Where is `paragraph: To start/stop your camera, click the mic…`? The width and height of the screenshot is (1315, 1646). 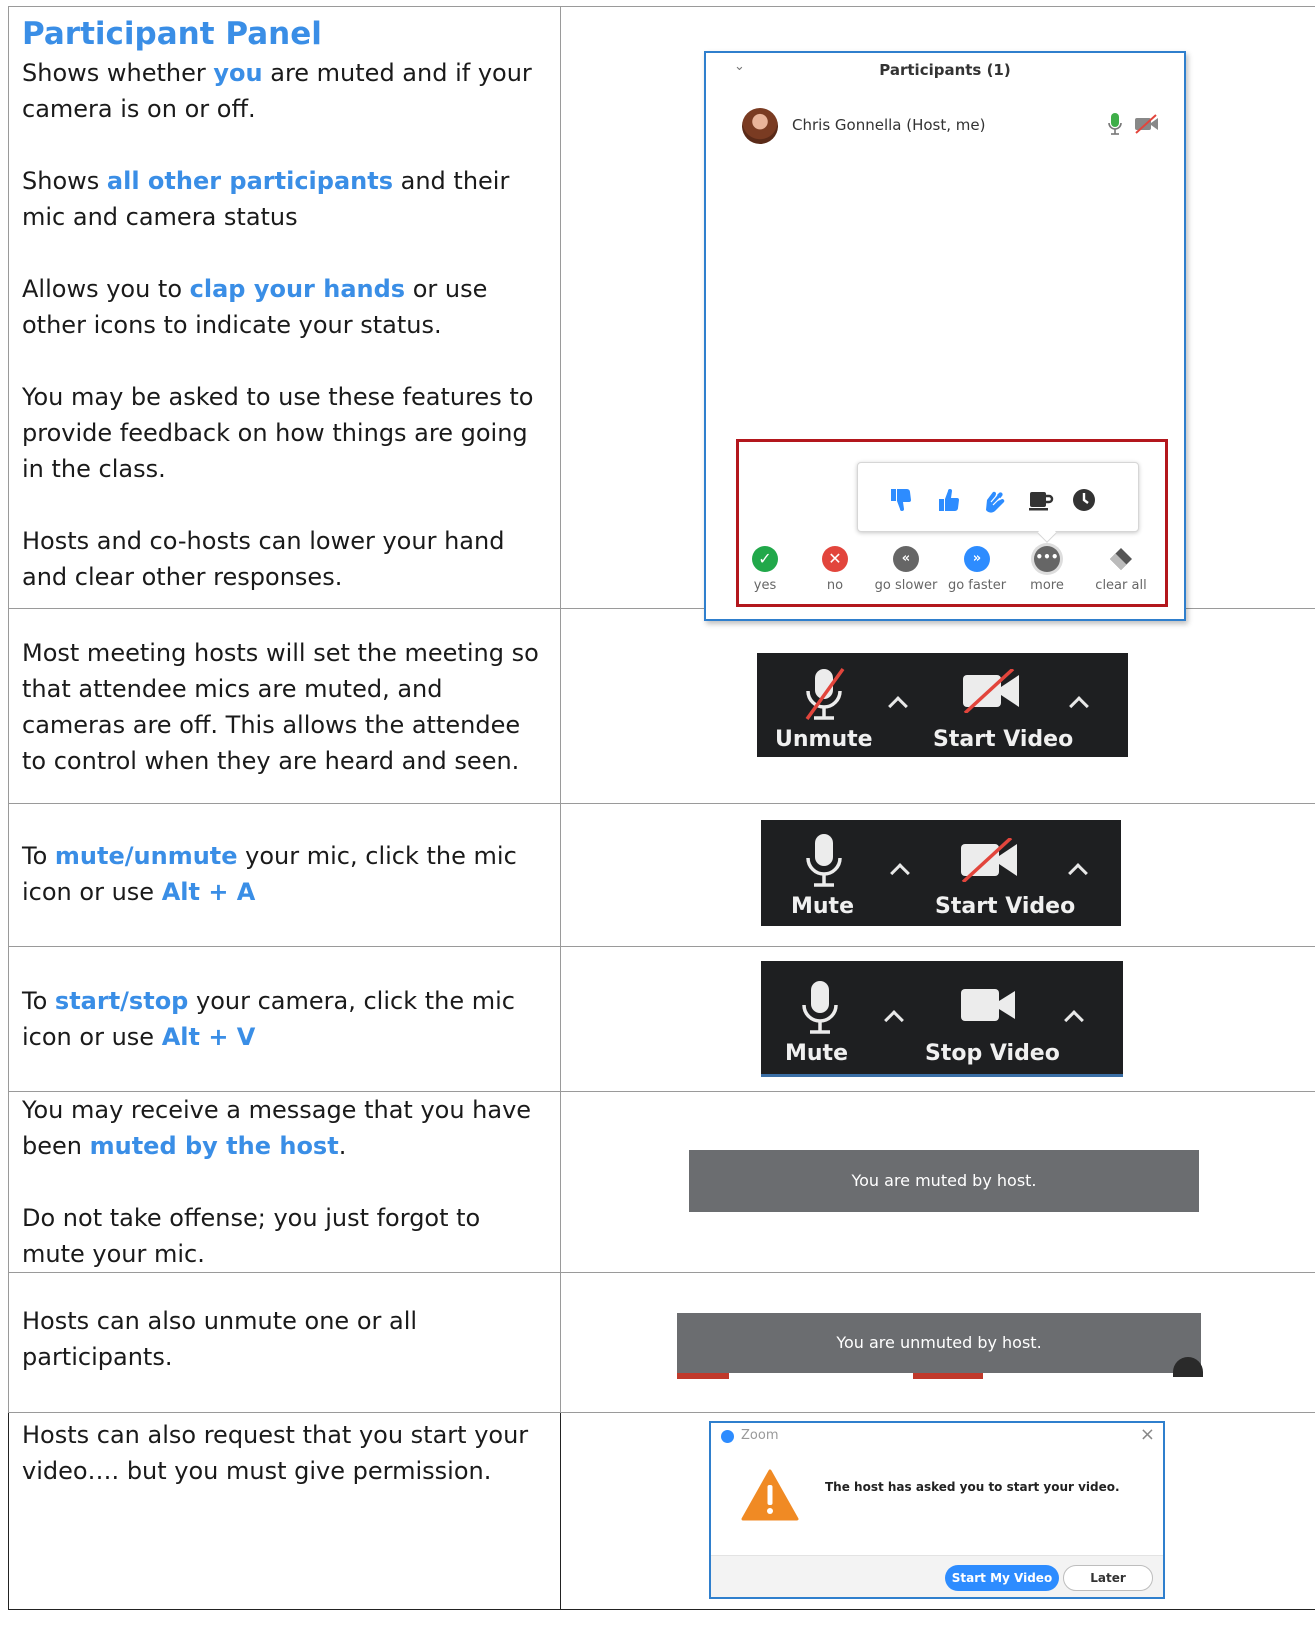
paragraph: To start/stop your camera, click the mic… is located at coordinates (268, 1019).